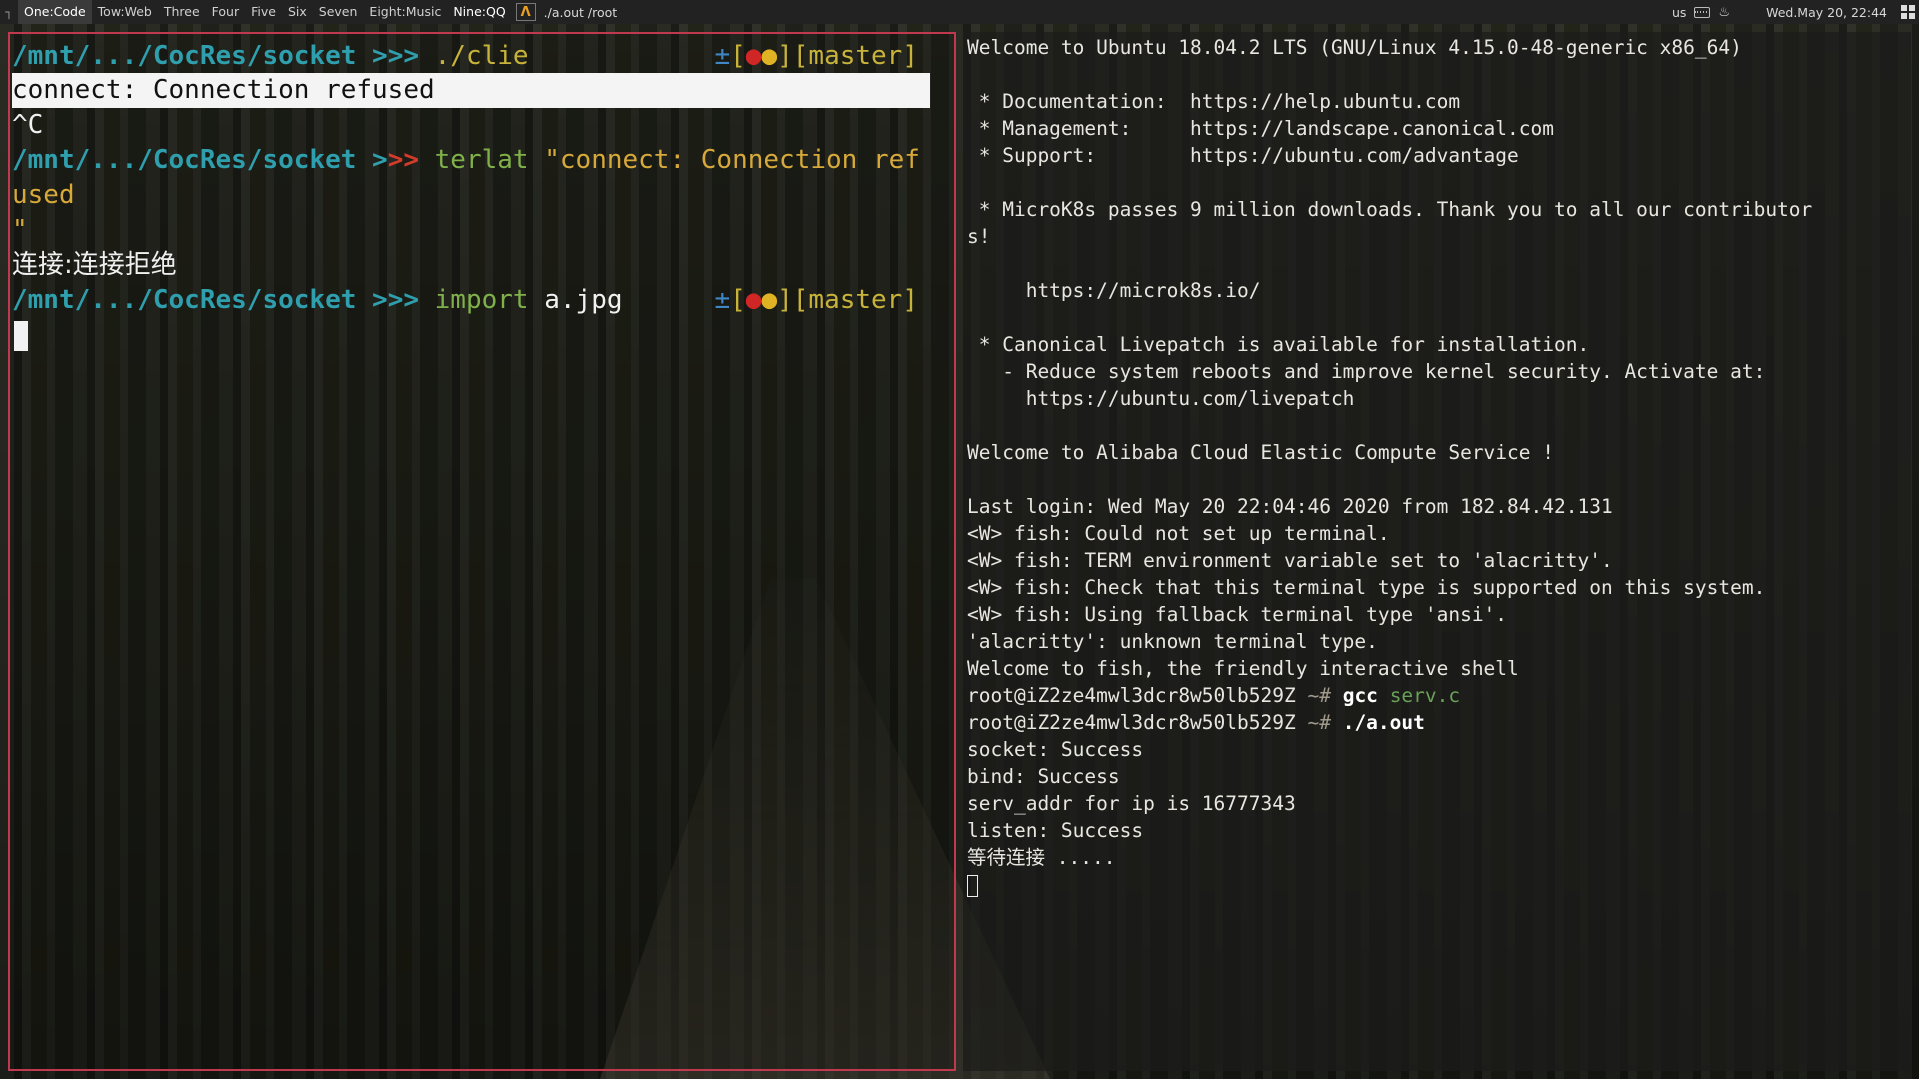  Describe the element at coordinates (1043, 776) in the screenshot. I see `output-line: bind: Success` at that location.